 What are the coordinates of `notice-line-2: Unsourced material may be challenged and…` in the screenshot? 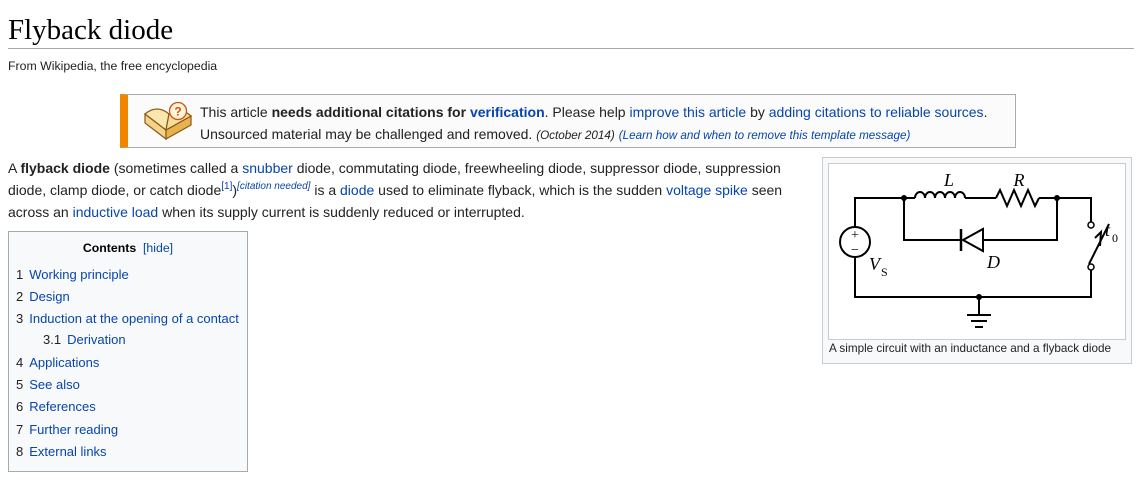 It's located at (555, 134).